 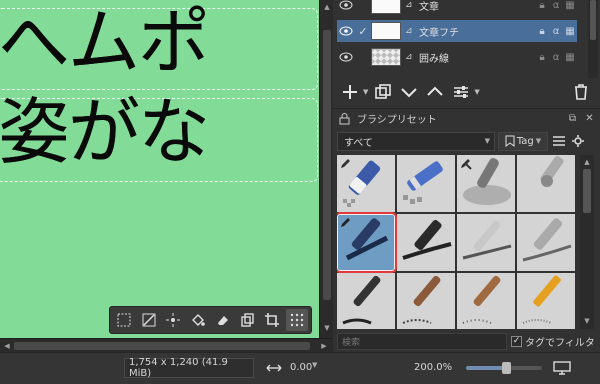 I want to click on tag-button-label: Tag, so click(x=525, y=141).